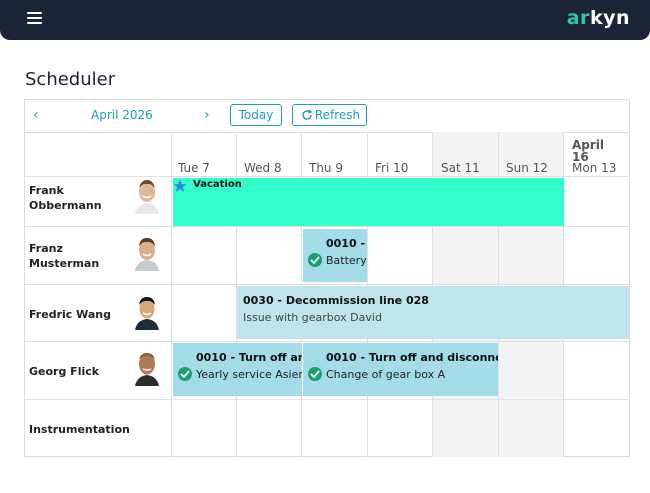 This screenshot has width=650, height=493. I want to click on event-subtitle: Change of gear box A, so click(386, 374).